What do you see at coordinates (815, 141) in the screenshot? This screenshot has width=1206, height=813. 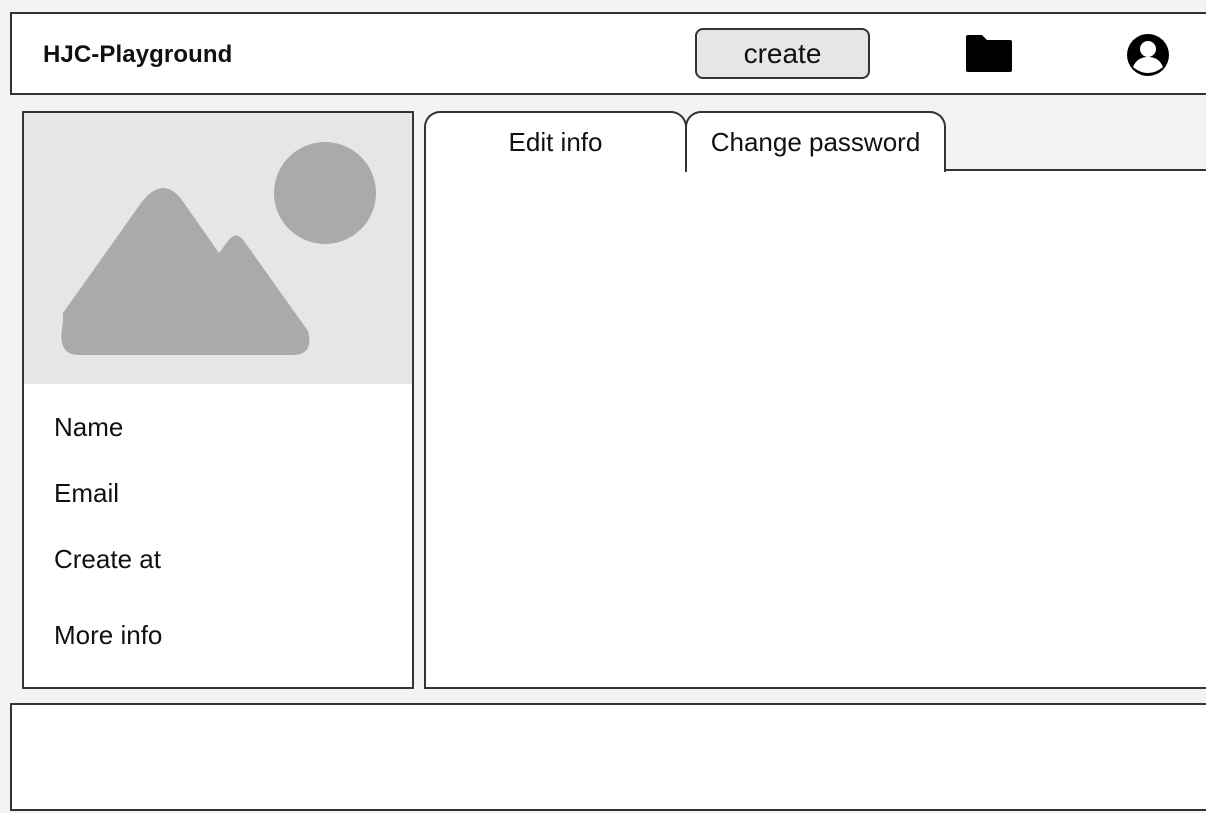 I see `tab-change-password: Change password` at bounding box center [815, 141].